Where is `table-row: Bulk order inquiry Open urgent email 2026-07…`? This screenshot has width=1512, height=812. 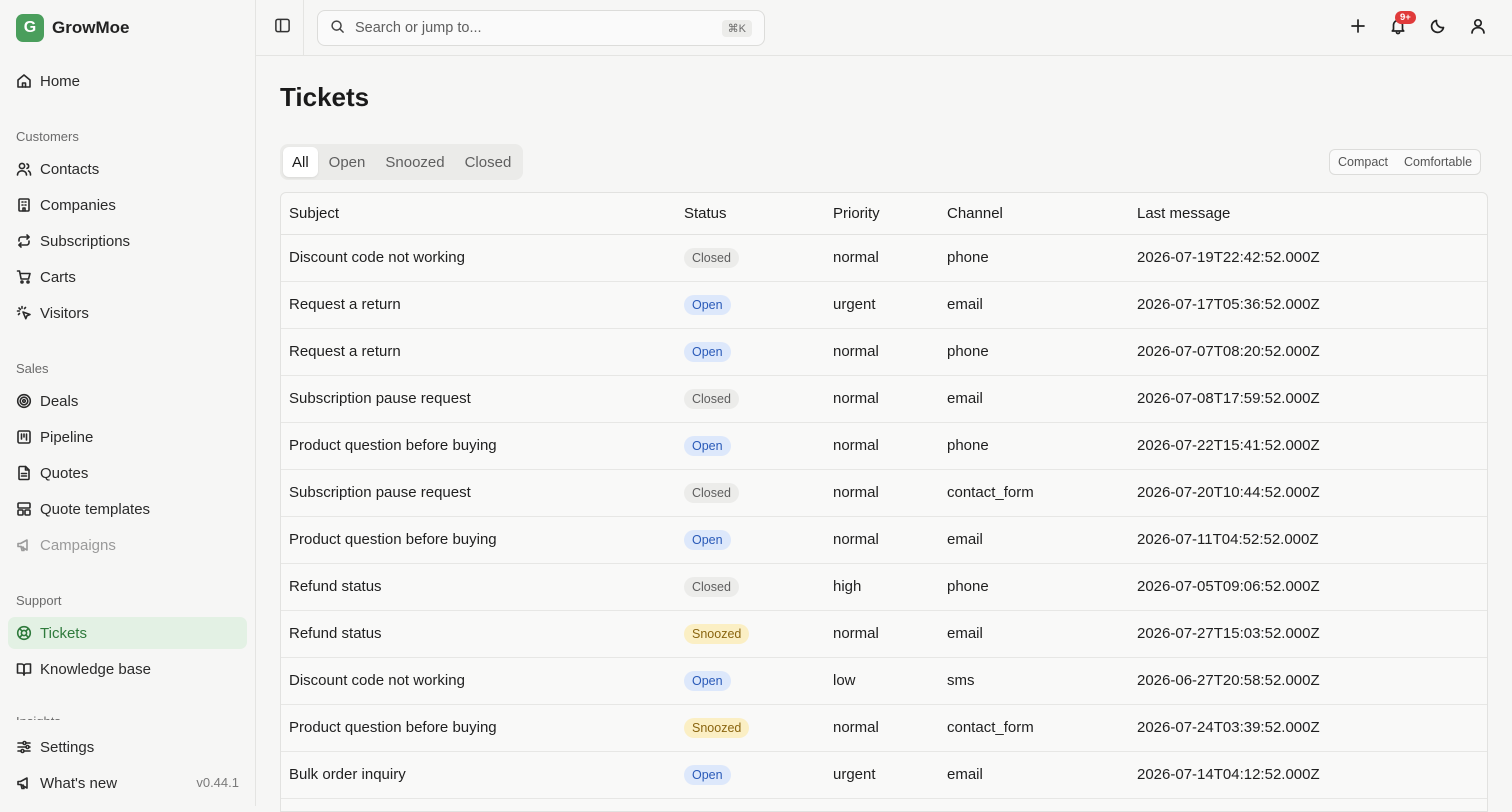
table-row: Bulk order inquiry Open urgent email 2026-07… is located at coordinates (884, 775).